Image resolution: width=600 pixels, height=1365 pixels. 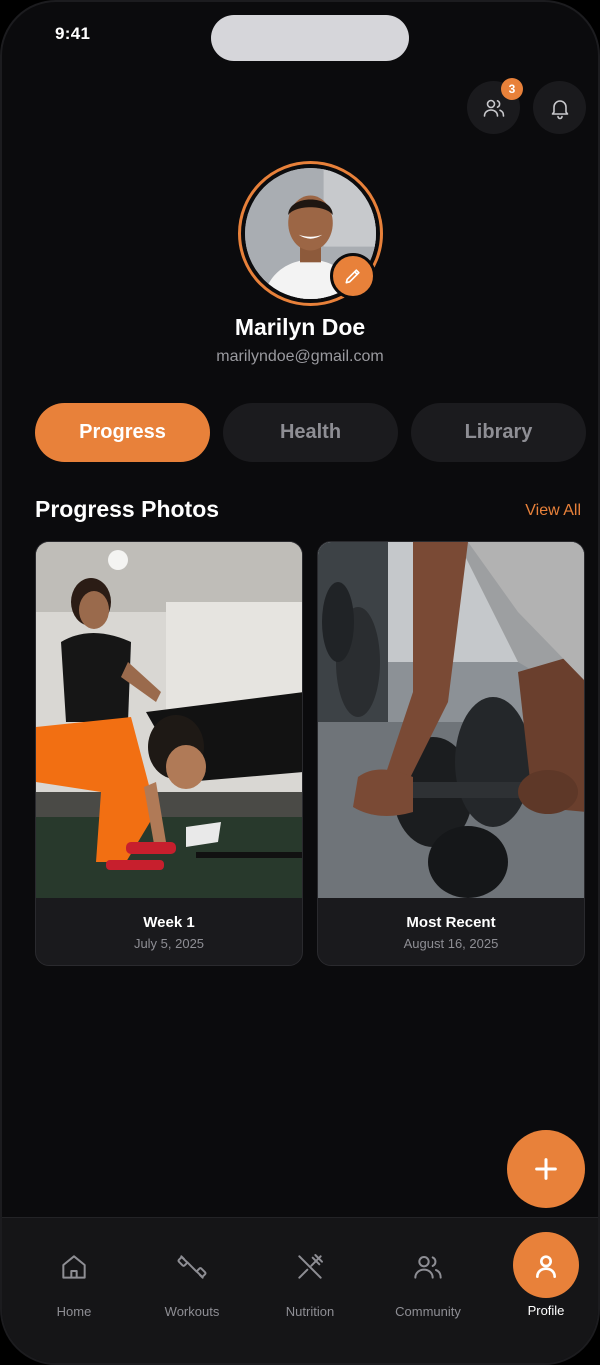 I want to click on utensils-icon, so click(x=310, y=1266).